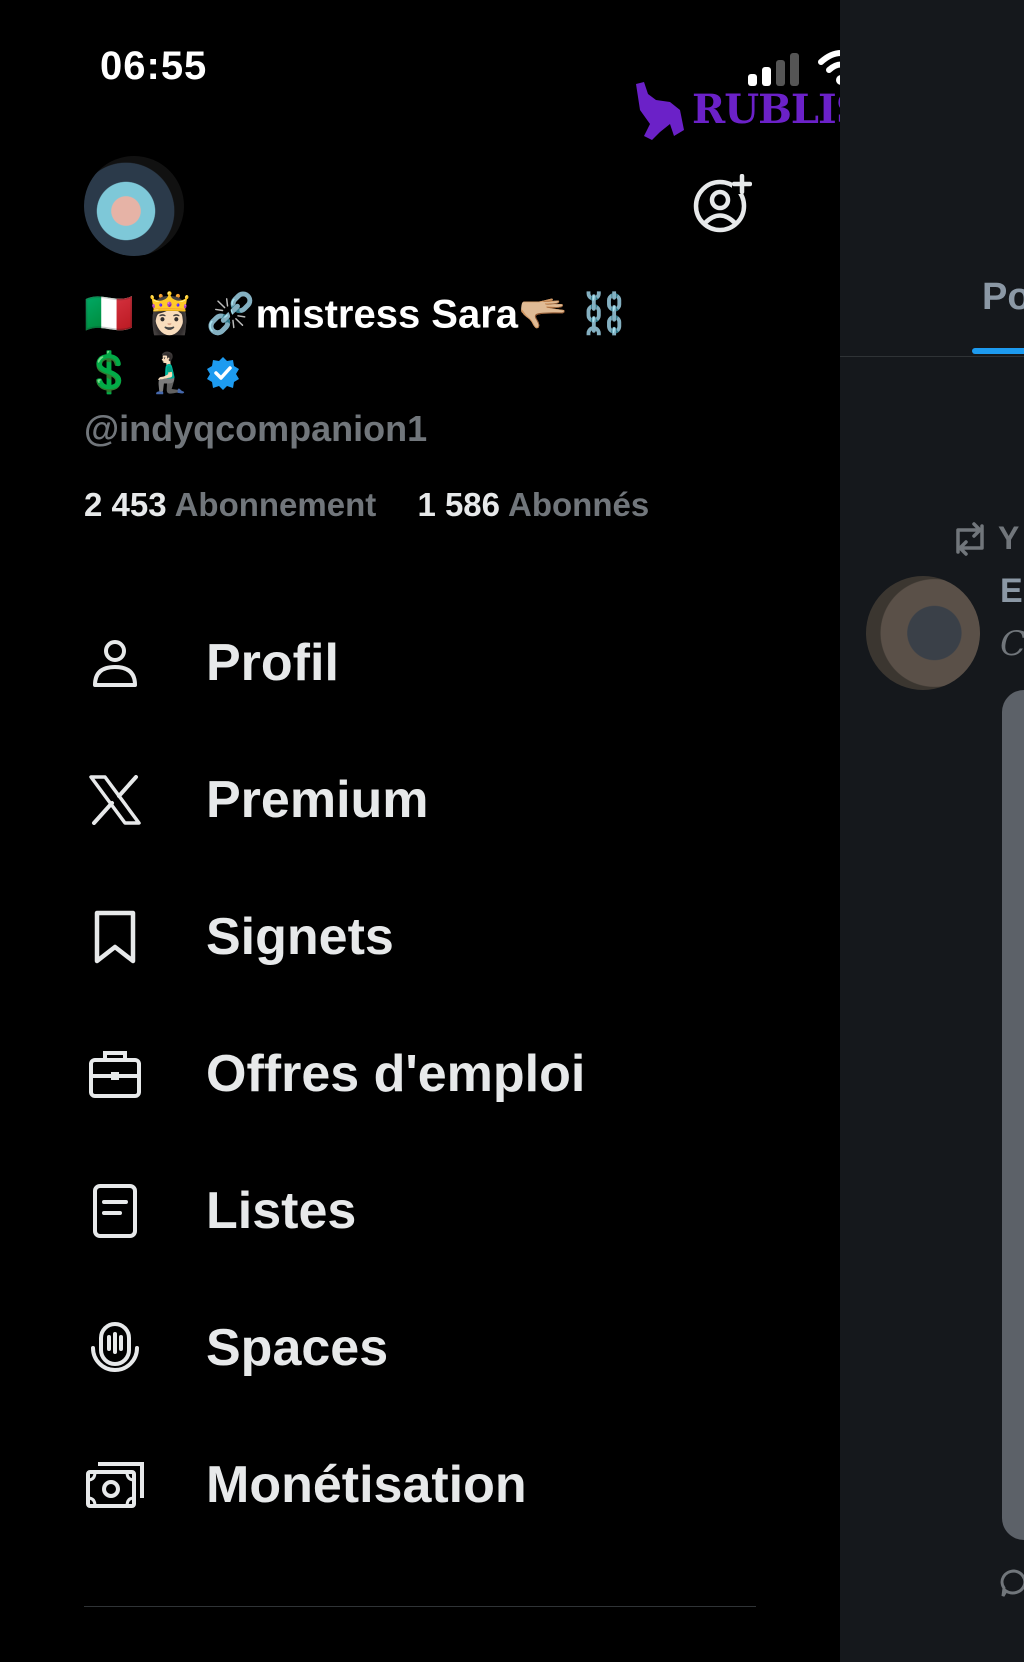 This screenshot has width=1024, height=1662. I want to click on menu-item-profil: Profil, so click(424, 662).